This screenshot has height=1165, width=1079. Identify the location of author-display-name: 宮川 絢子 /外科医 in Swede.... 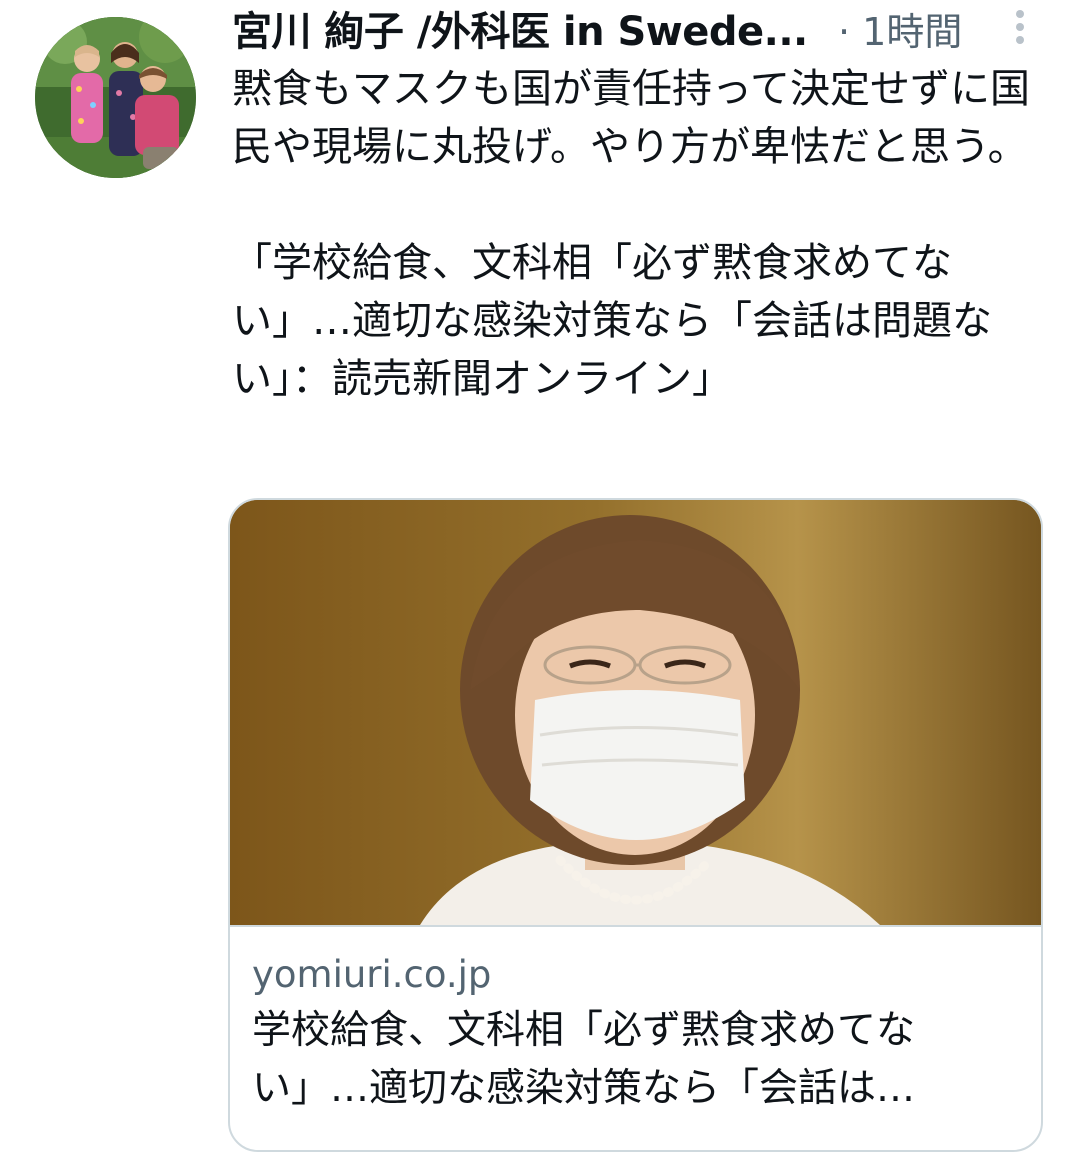
(520, 32).